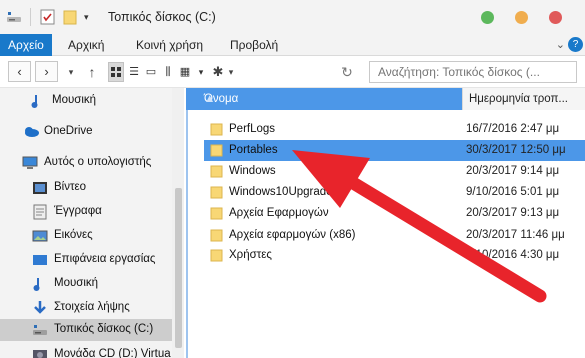  I want to click on download-icon, so click(40, 308).